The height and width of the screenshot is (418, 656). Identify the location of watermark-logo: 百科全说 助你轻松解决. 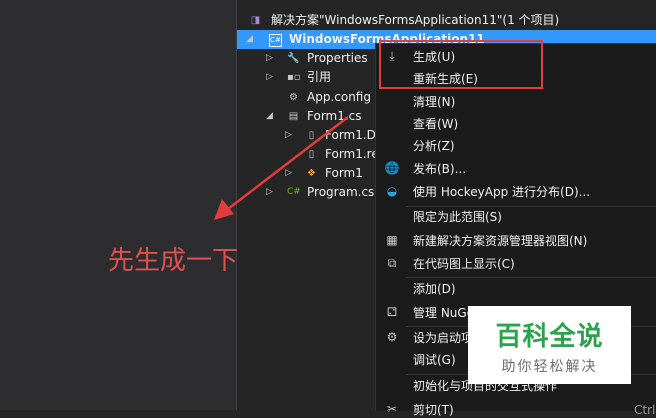
(549, 345).